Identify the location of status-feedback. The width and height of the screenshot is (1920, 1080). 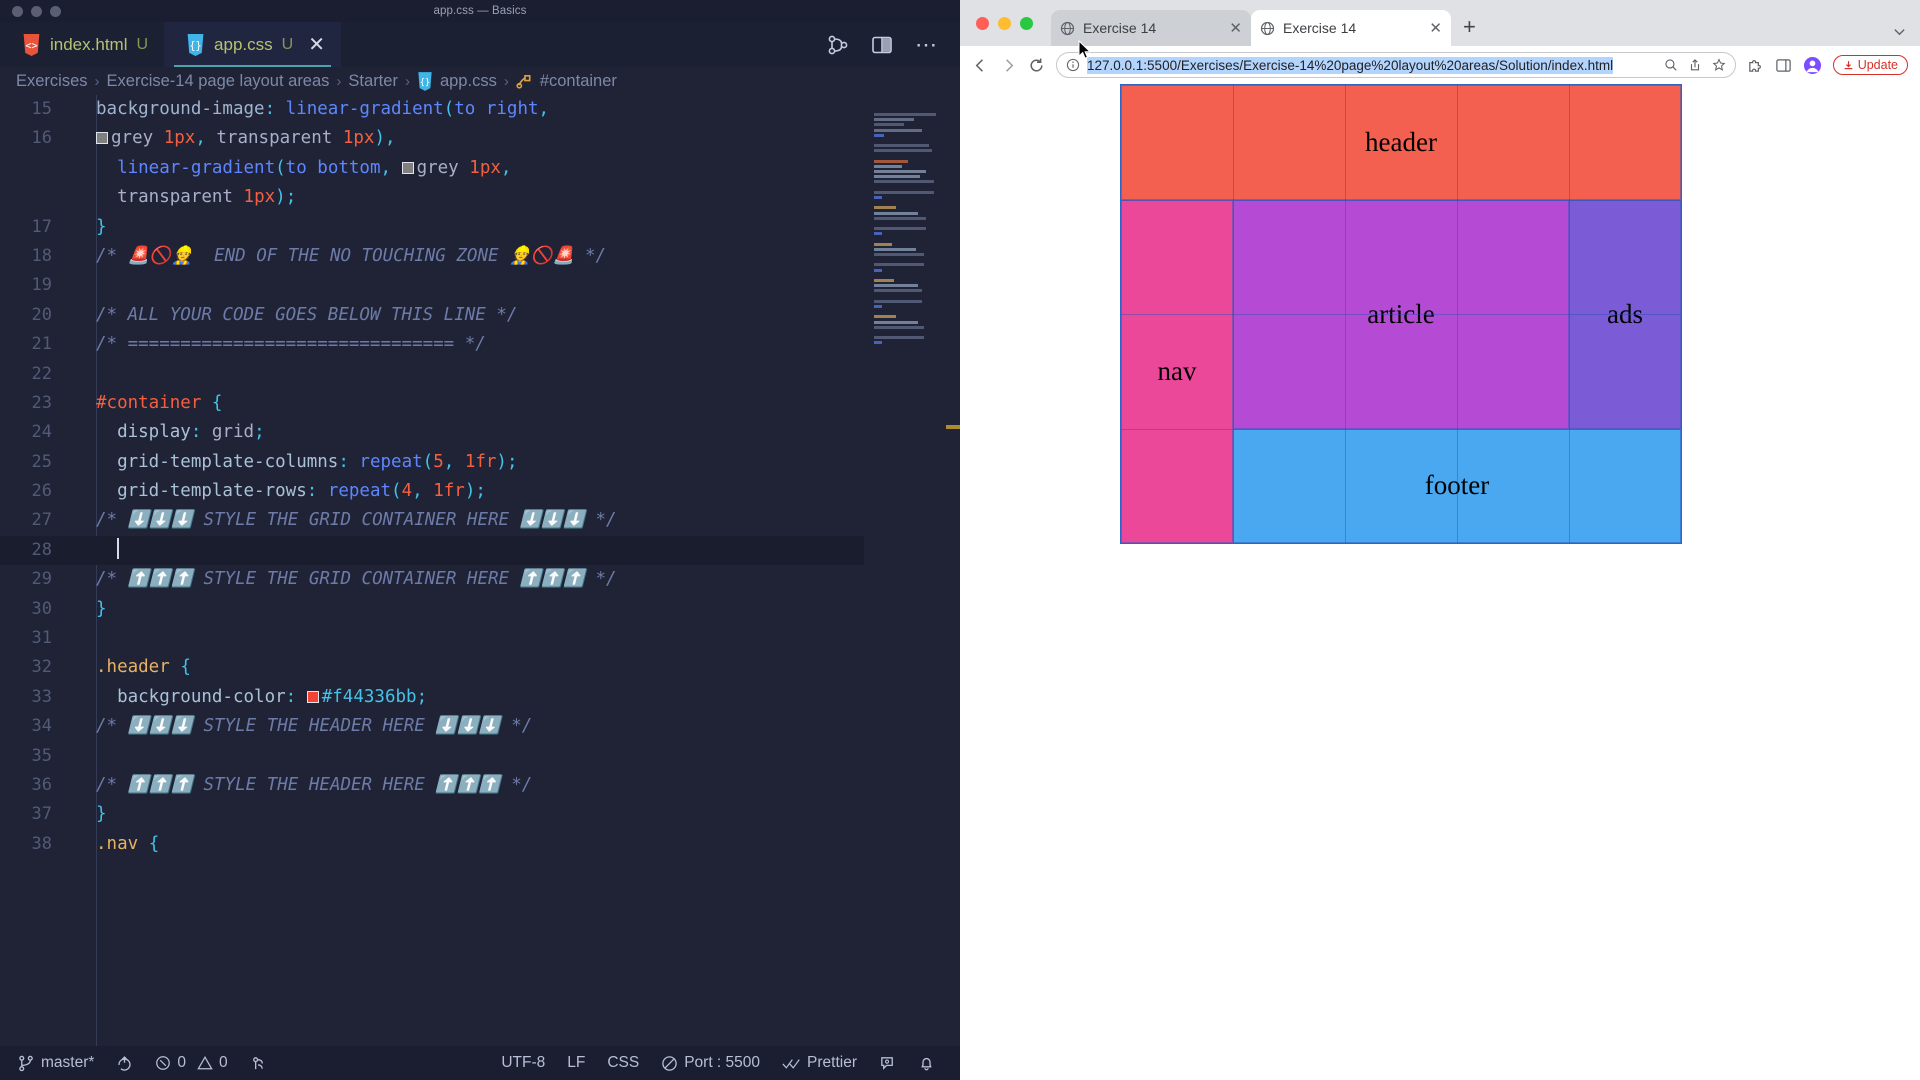
(887, 1063).